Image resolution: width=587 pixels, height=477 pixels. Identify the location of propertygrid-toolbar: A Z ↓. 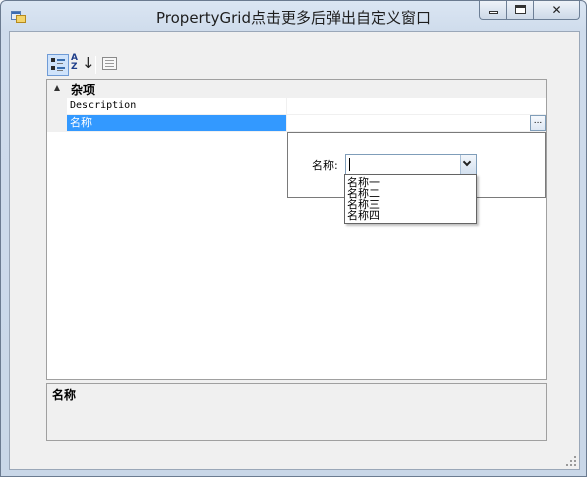
(84, 65).